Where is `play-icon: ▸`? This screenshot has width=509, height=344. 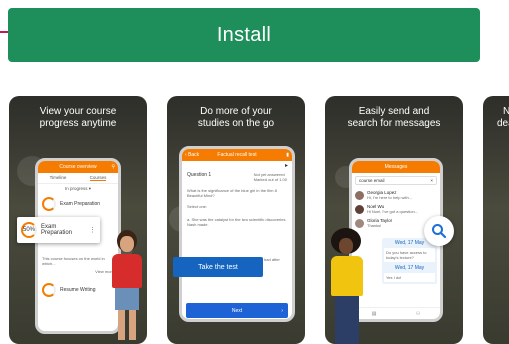
play-icon: ▸ is located at coordinates (237, 165).